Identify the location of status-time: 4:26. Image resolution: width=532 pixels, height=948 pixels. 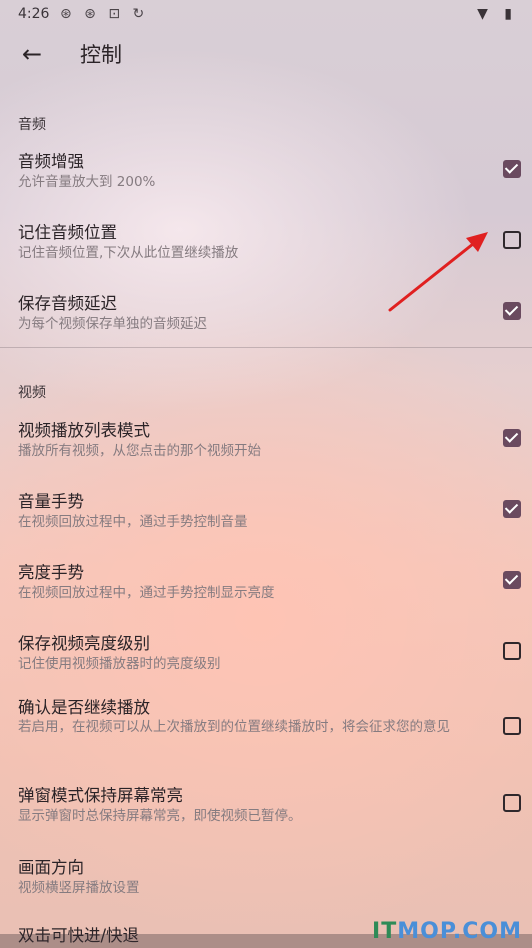
(34, 14).